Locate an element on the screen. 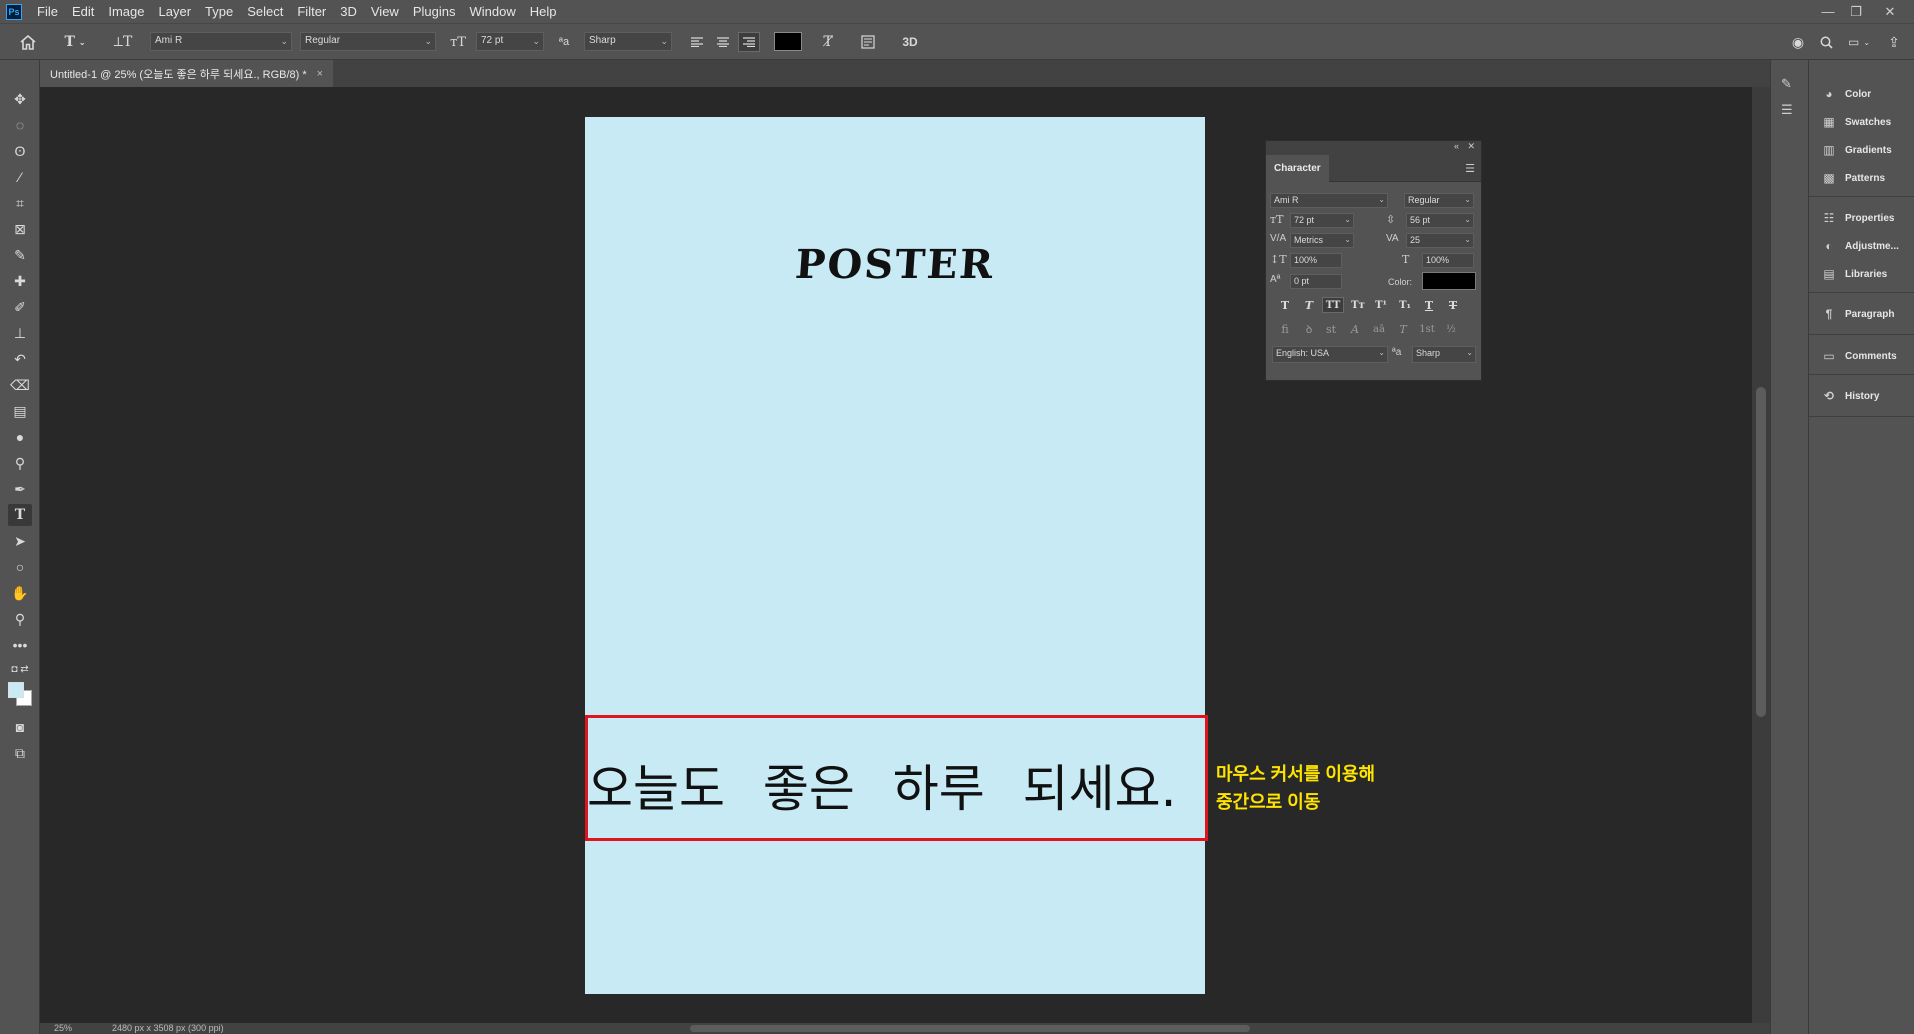  panel-swatches: ▦ Swatches is located at coordinates (1861, 122).